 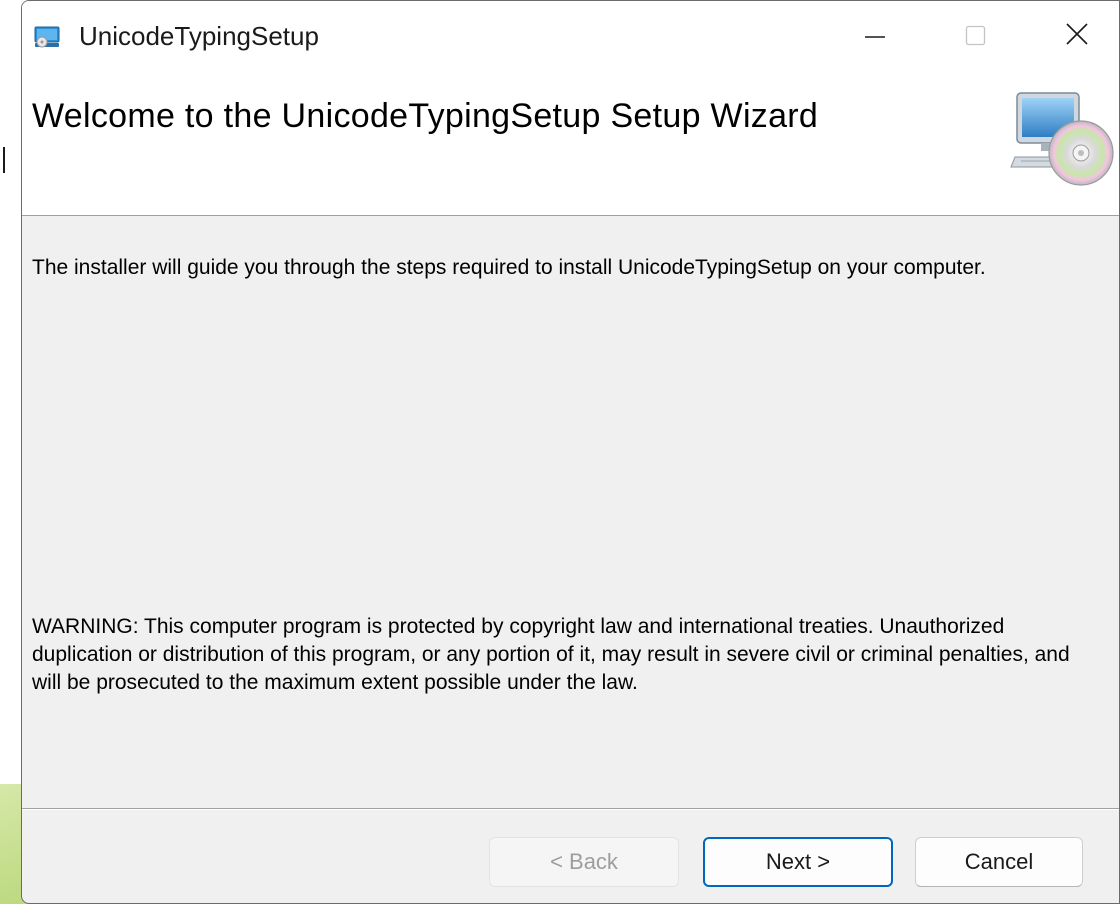 What do you see at coordinates (875, 34) in the screenshot?
I see `minimize-button` at bounding box center [875, 34].